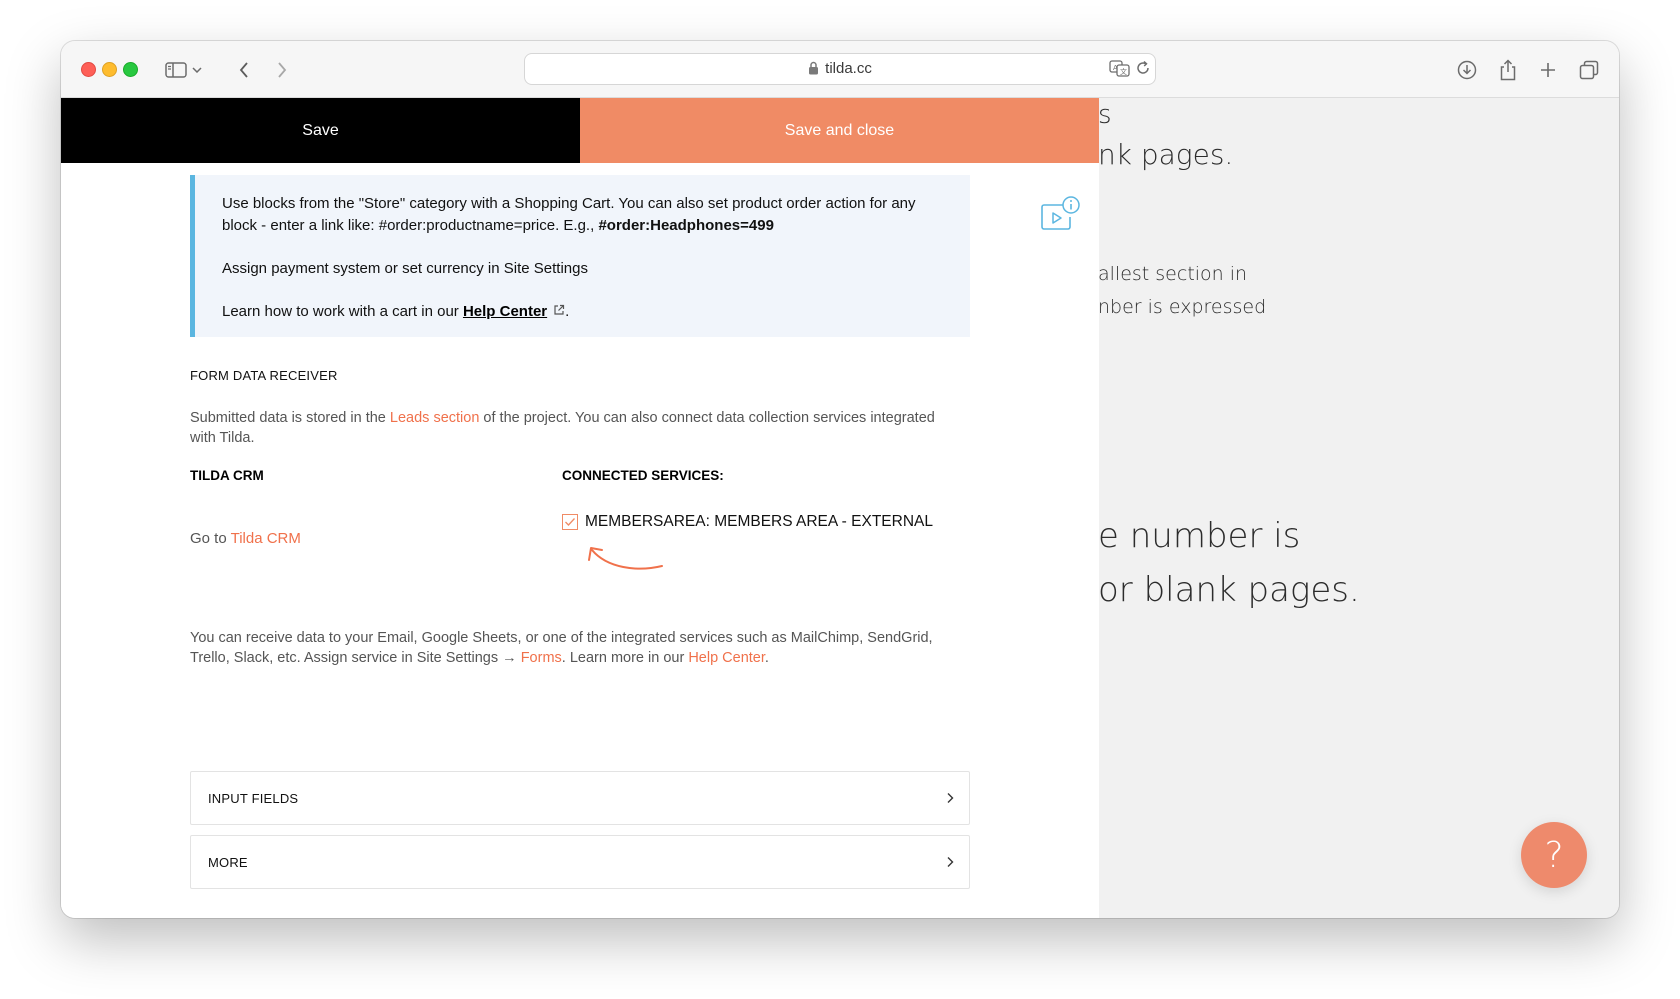 This screenshot has width=1680, height=999. I want to click on tabs-overview-icon, so click(1589, 70).